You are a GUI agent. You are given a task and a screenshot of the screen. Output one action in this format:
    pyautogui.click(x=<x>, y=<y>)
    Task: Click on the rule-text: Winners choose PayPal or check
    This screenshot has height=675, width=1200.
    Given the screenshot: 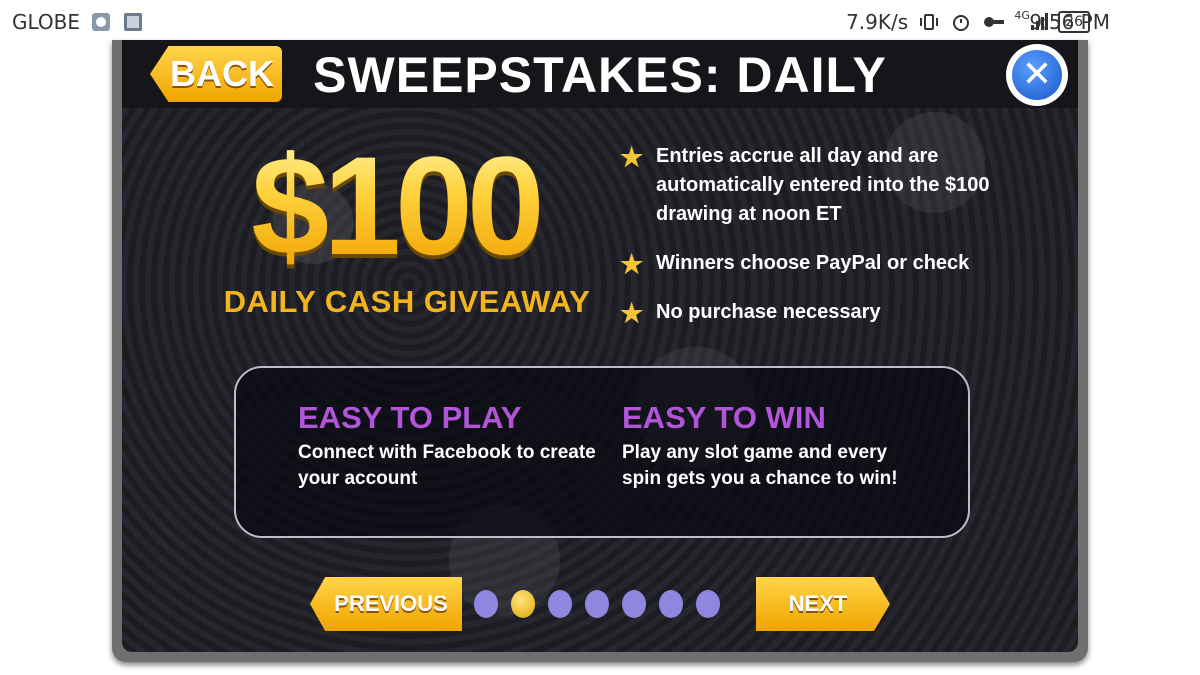 What is the action you would take?
    pyautogui.click(x=813, y=263)
    